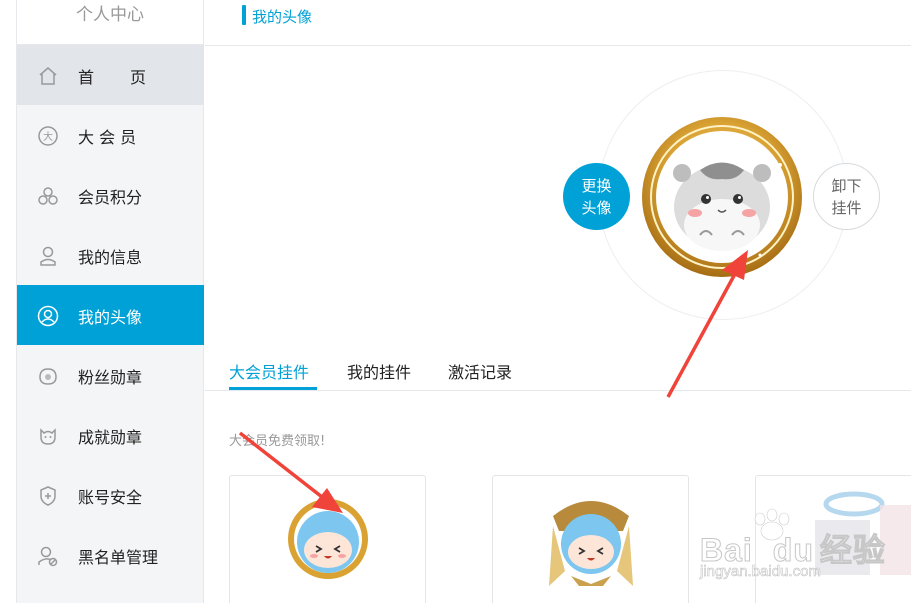 The width and height of the screenshot is (911, 603). What do you see at coordinates (379, 371) in the screenshot?
I see `tab-my-pendants: 我的挂件` at bounding box center [379, 371].